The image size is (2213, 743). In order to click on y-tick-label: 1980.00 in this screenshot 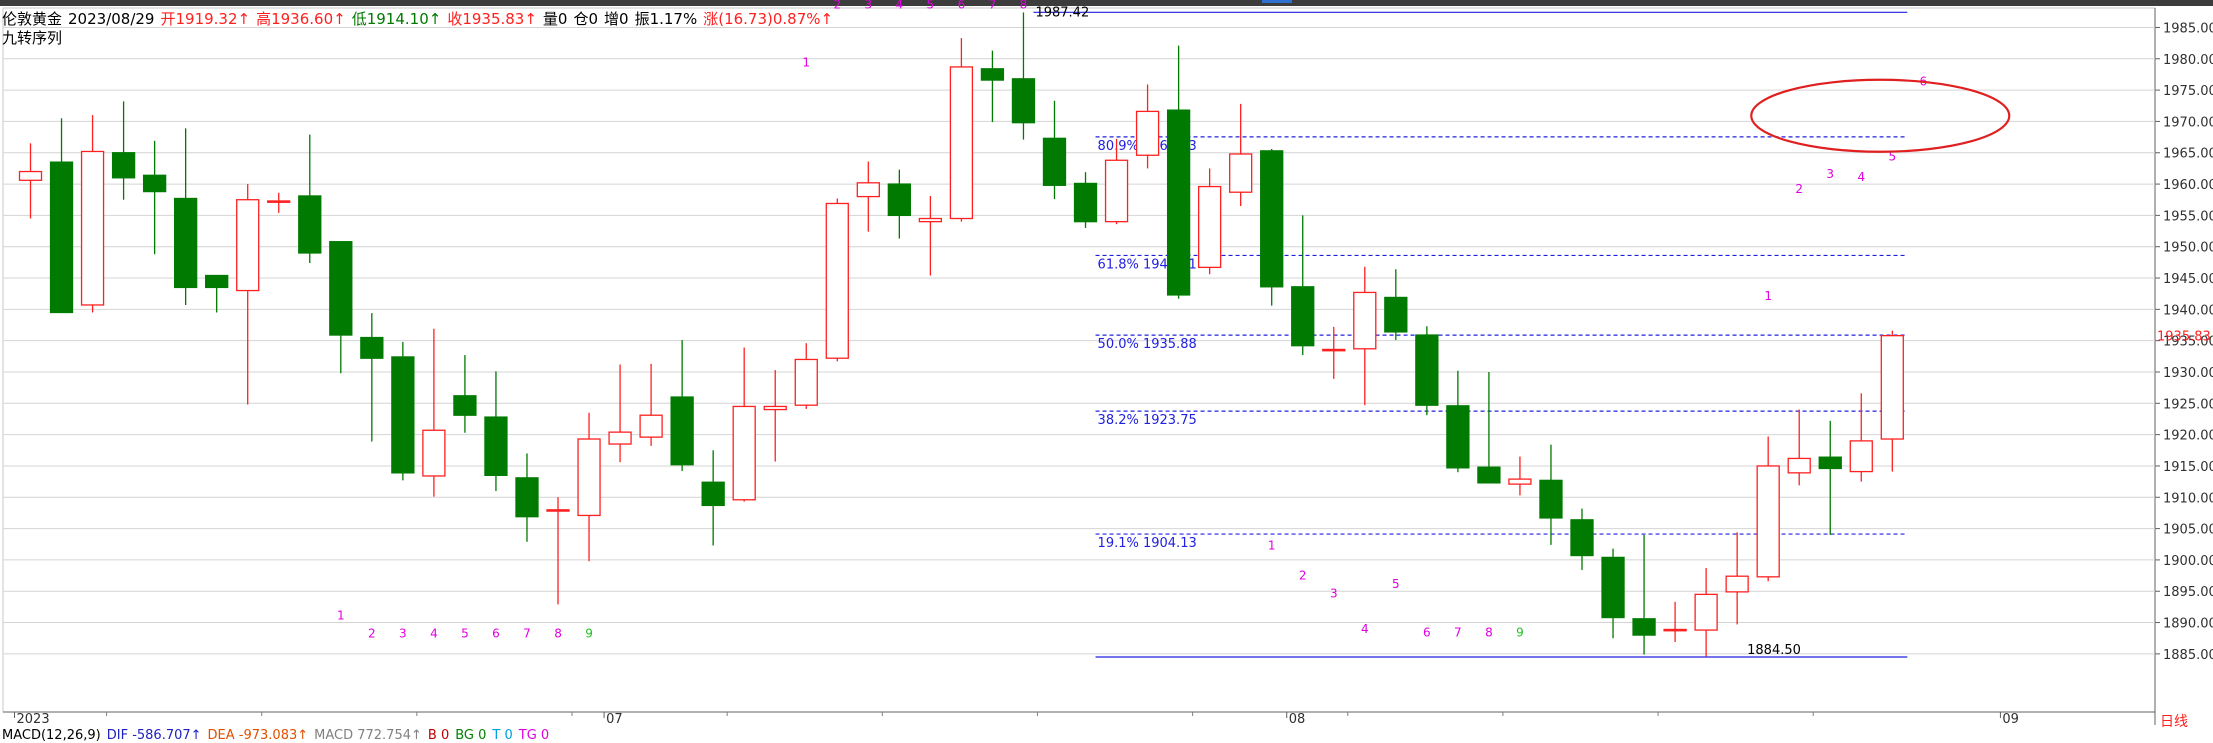, I will do `click(2188, 60)`.